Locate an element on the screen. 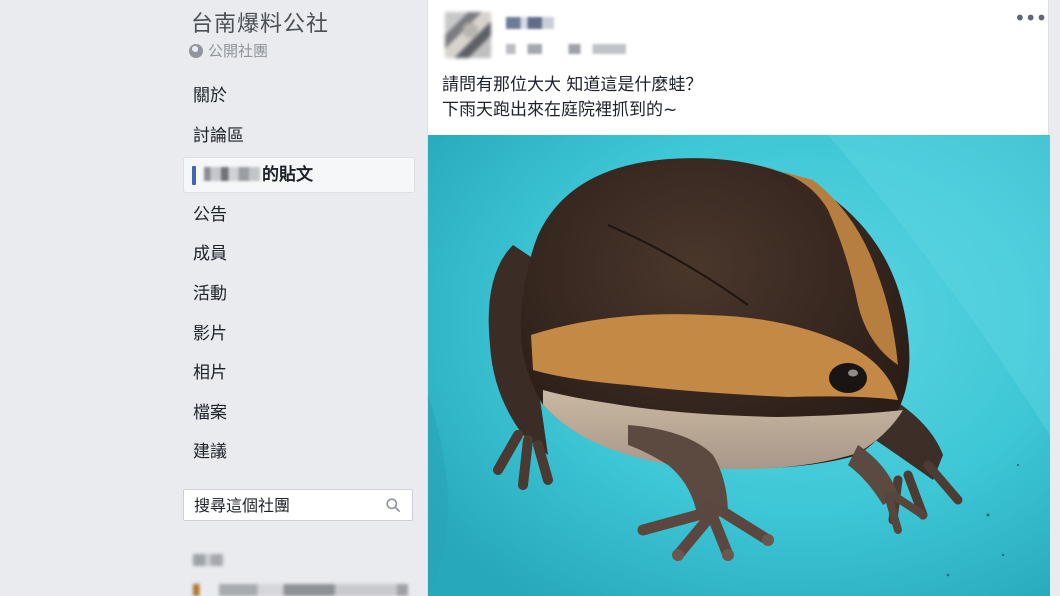 Image resolution: width=1060 pixels, height=596 pixels. globe-icon is located at coordinates (196, 50).